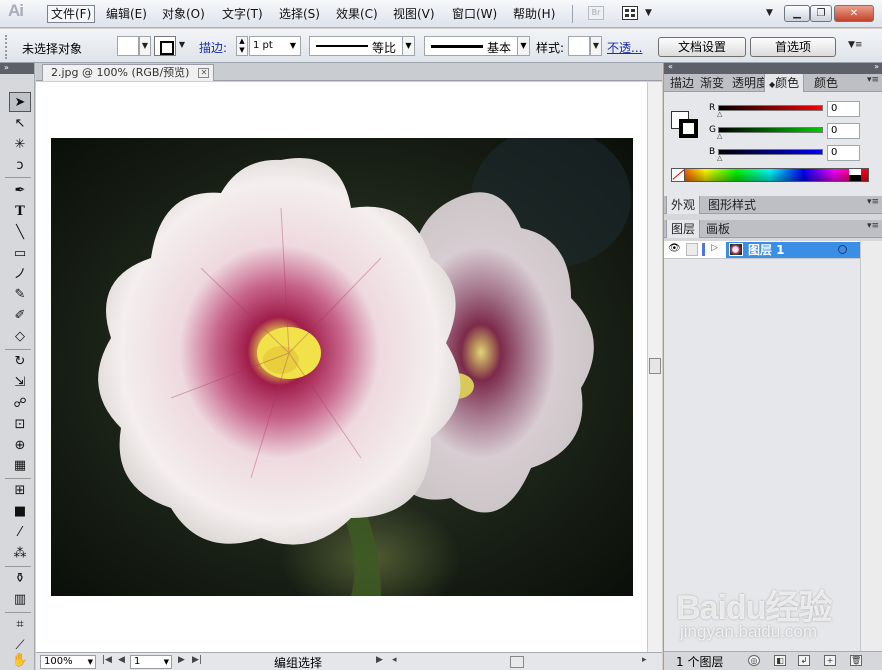 This screenshot has height=670, width=882. What do you see at coordinates (107, 660) in the screenshot?
I see `first-artboard-icon: |◀` at bounding box center [107, 660].